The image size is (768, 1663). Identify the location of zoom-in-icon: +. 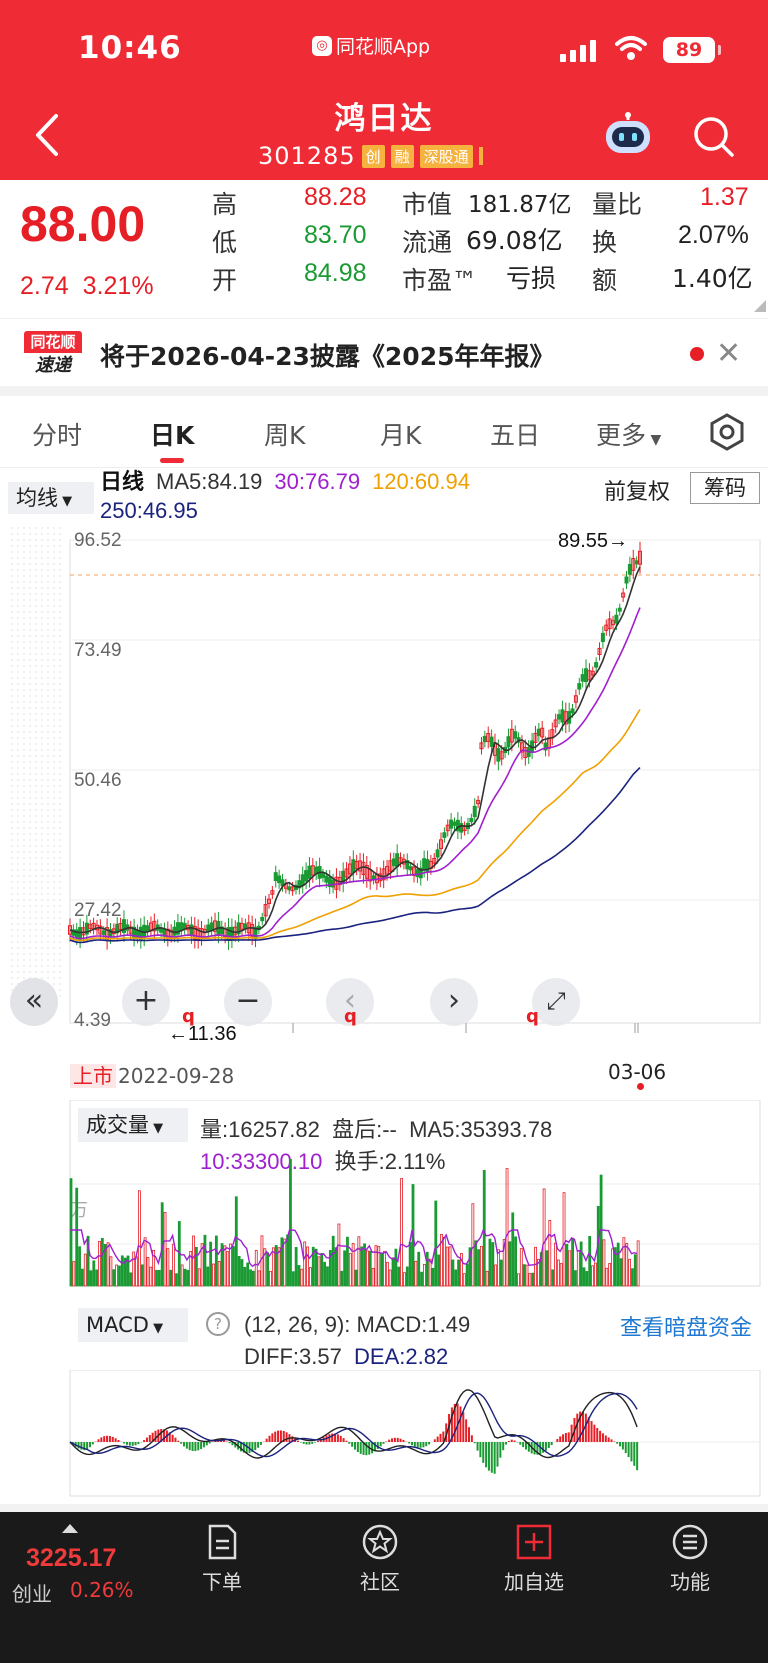
(146, 1002).